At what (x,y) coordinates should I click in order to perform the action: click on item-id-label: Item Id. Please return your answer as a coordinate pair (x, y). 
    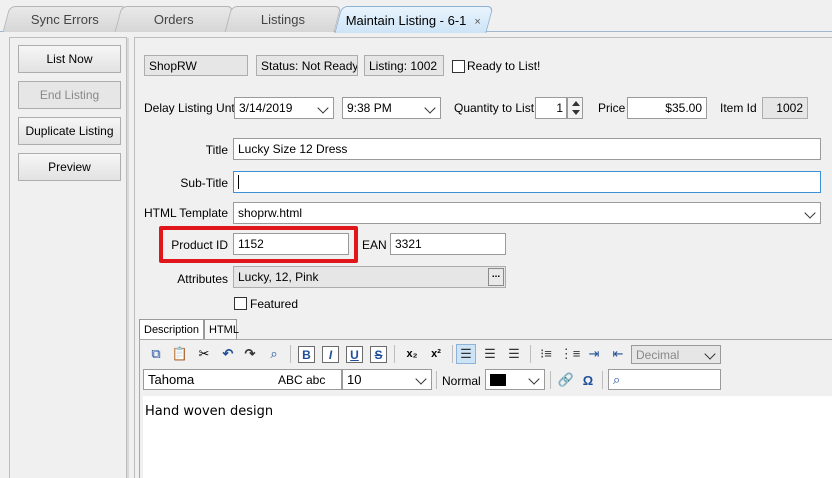
    Looking at the image, I should click on (738, 108).